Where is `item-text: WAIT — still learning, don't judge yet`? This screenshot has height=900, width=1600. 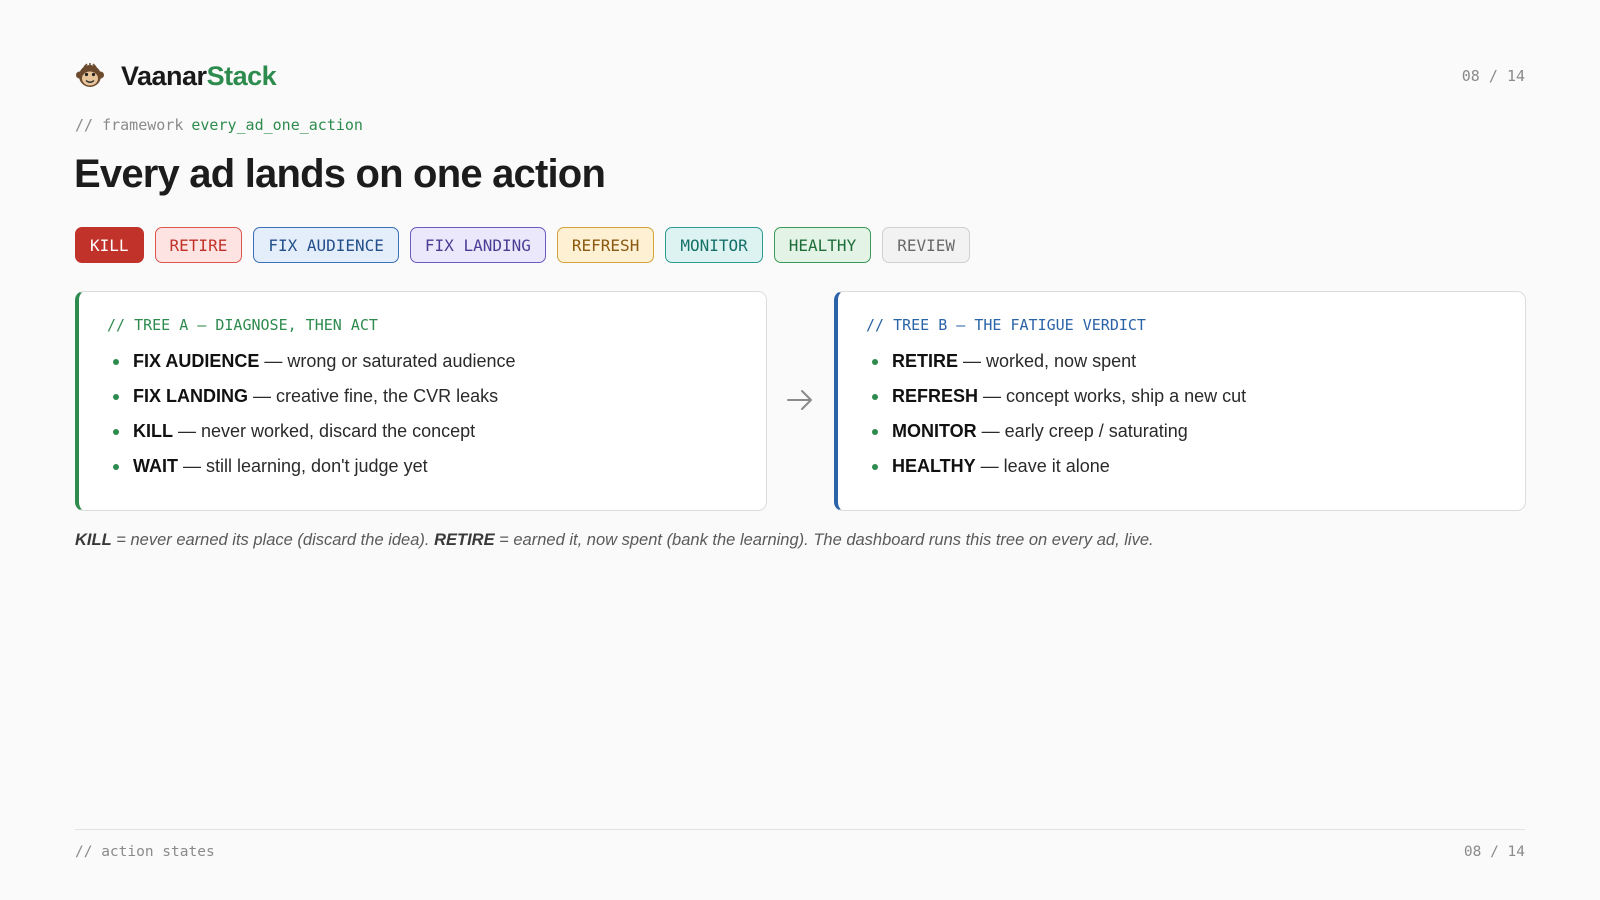
item-text: WAIT — still learning, don't judge yet is located at coordinates (280, 466).